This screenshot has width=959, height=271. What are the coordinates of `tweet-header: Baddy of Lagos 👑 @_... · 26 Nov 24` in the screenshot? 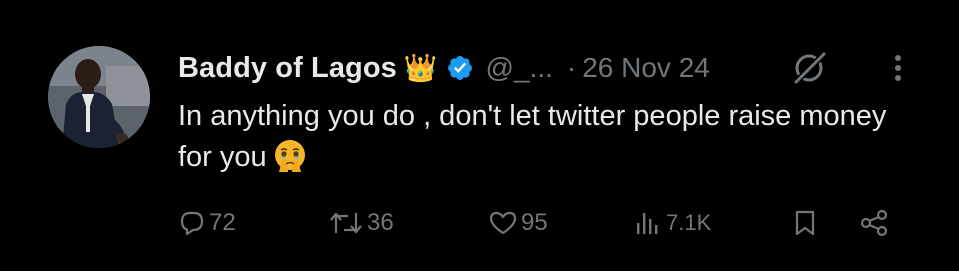 It's located at (444, 68).